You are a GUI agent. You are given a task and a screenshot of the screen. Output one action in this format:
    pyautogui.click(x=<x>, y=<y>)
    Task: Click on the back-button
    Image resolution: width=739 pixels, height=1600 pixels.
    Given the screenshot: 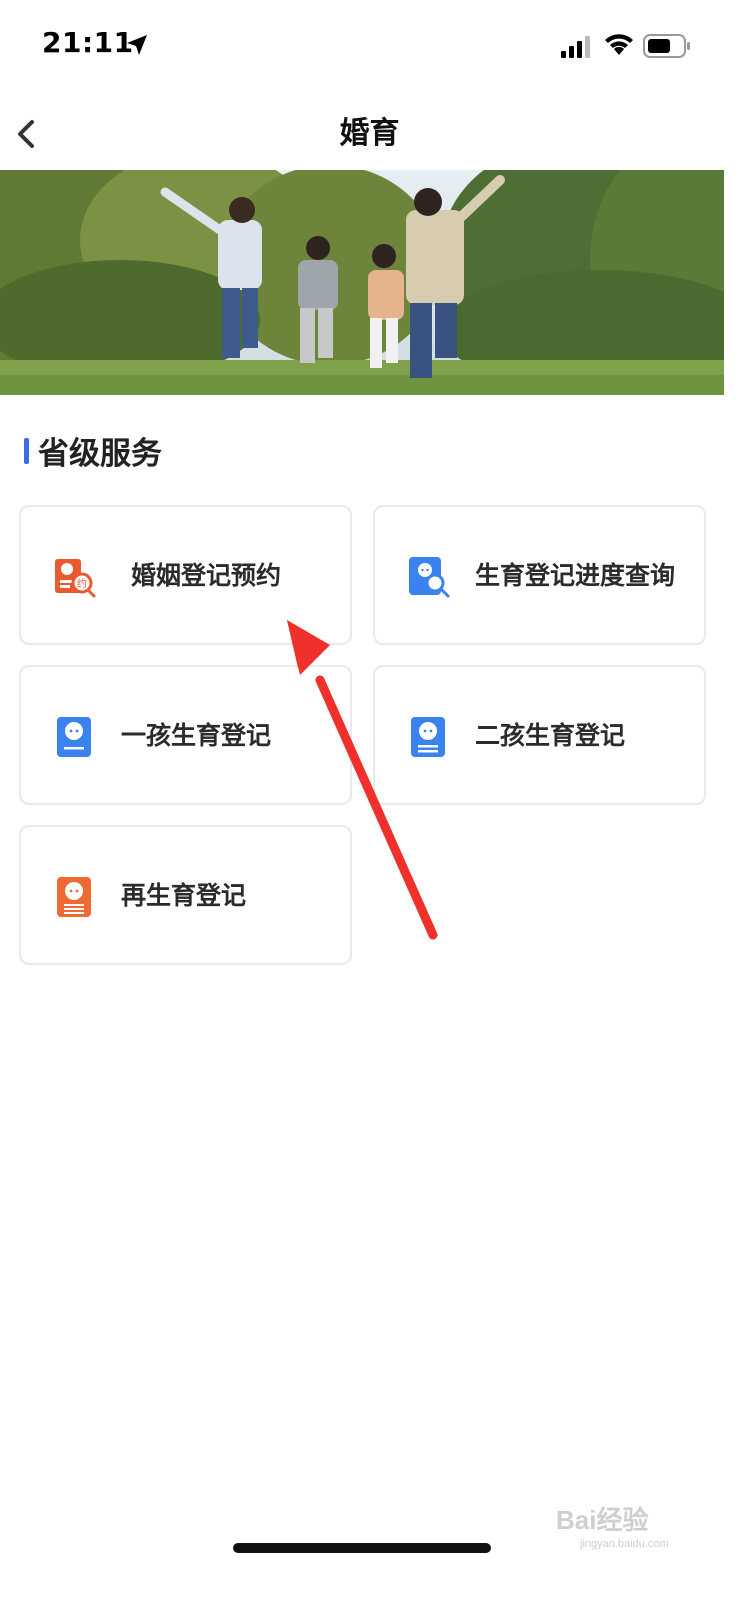 What is the action you would take?
    pyautogui.click(x=28, y=134)
    